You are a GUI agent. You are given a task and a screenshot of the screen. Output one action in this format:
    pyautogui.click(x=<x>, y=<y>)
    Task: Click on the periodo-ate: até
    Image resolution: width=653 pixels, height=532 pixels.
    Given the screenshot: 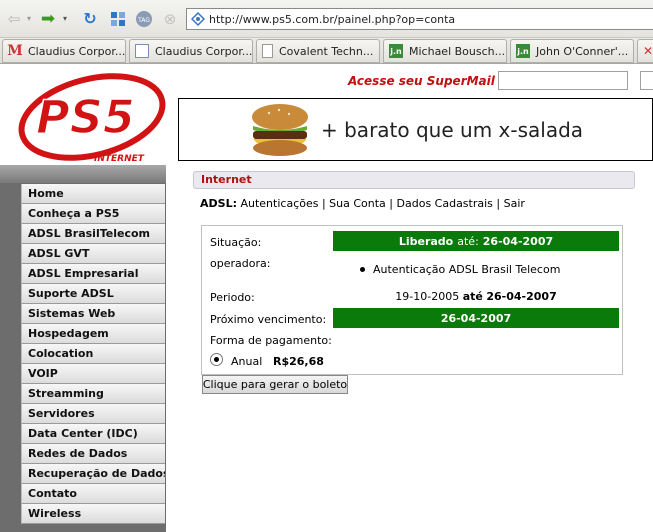 What is the action you would take?
    pyautogui.click(x=472, y=296)
    